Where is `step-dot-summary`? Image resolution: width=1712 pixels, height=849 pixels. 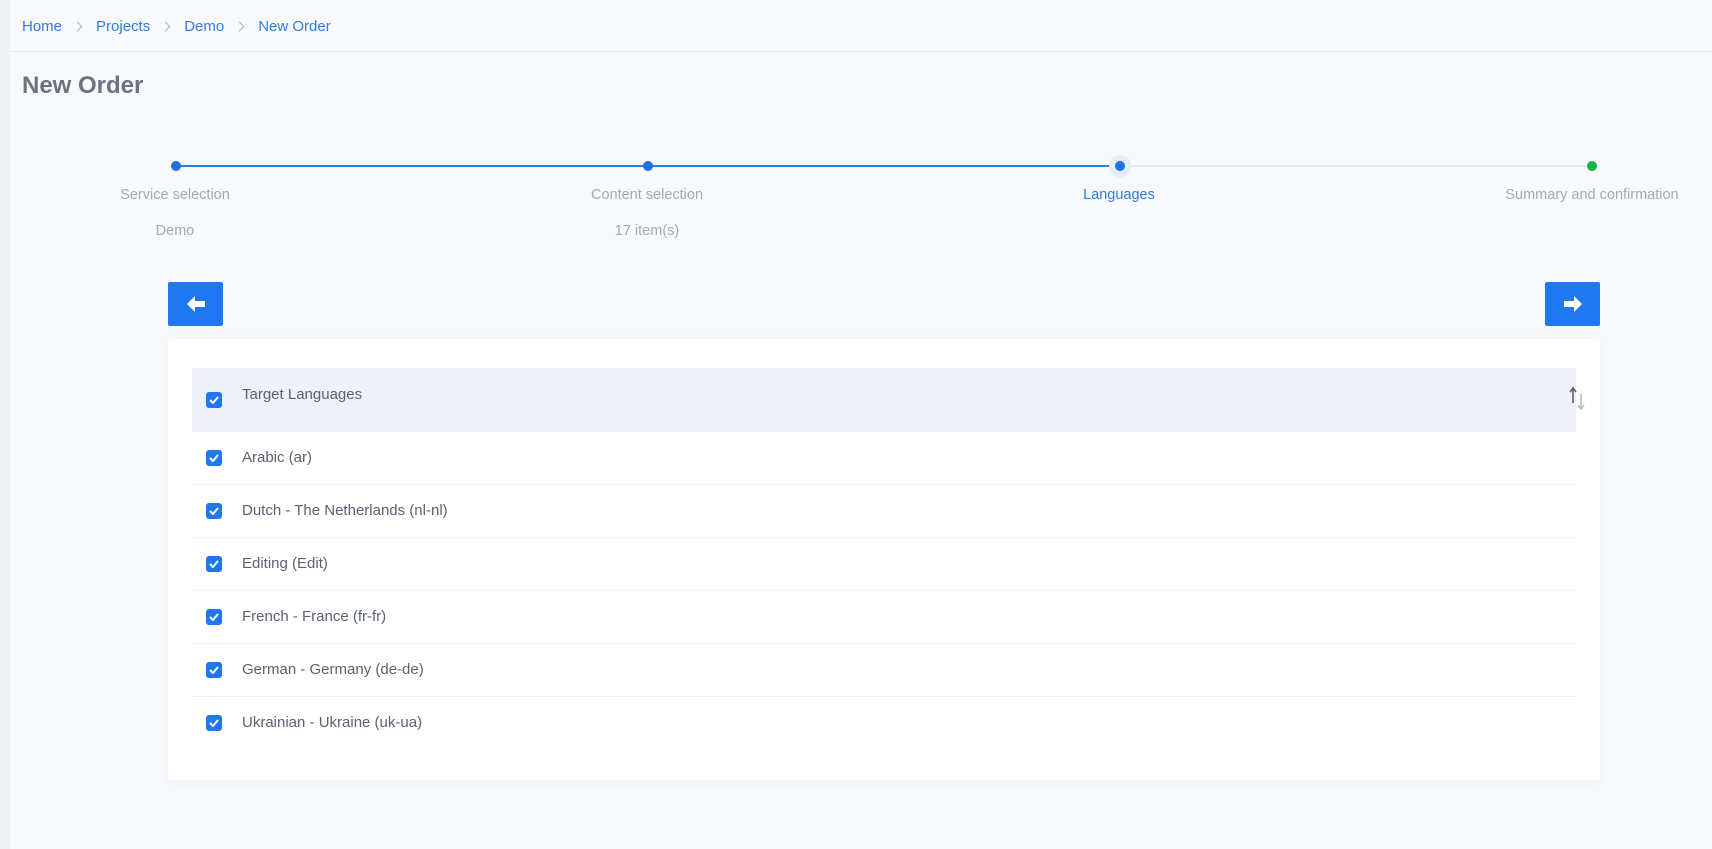 step-dot-summary is located at coordinates (1592, 166).